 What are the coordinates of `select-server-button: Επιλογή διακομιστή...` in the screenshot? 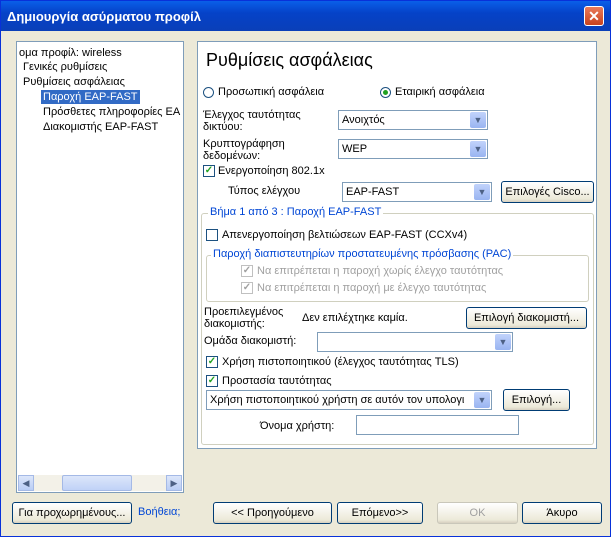 It's located at (526, 318).